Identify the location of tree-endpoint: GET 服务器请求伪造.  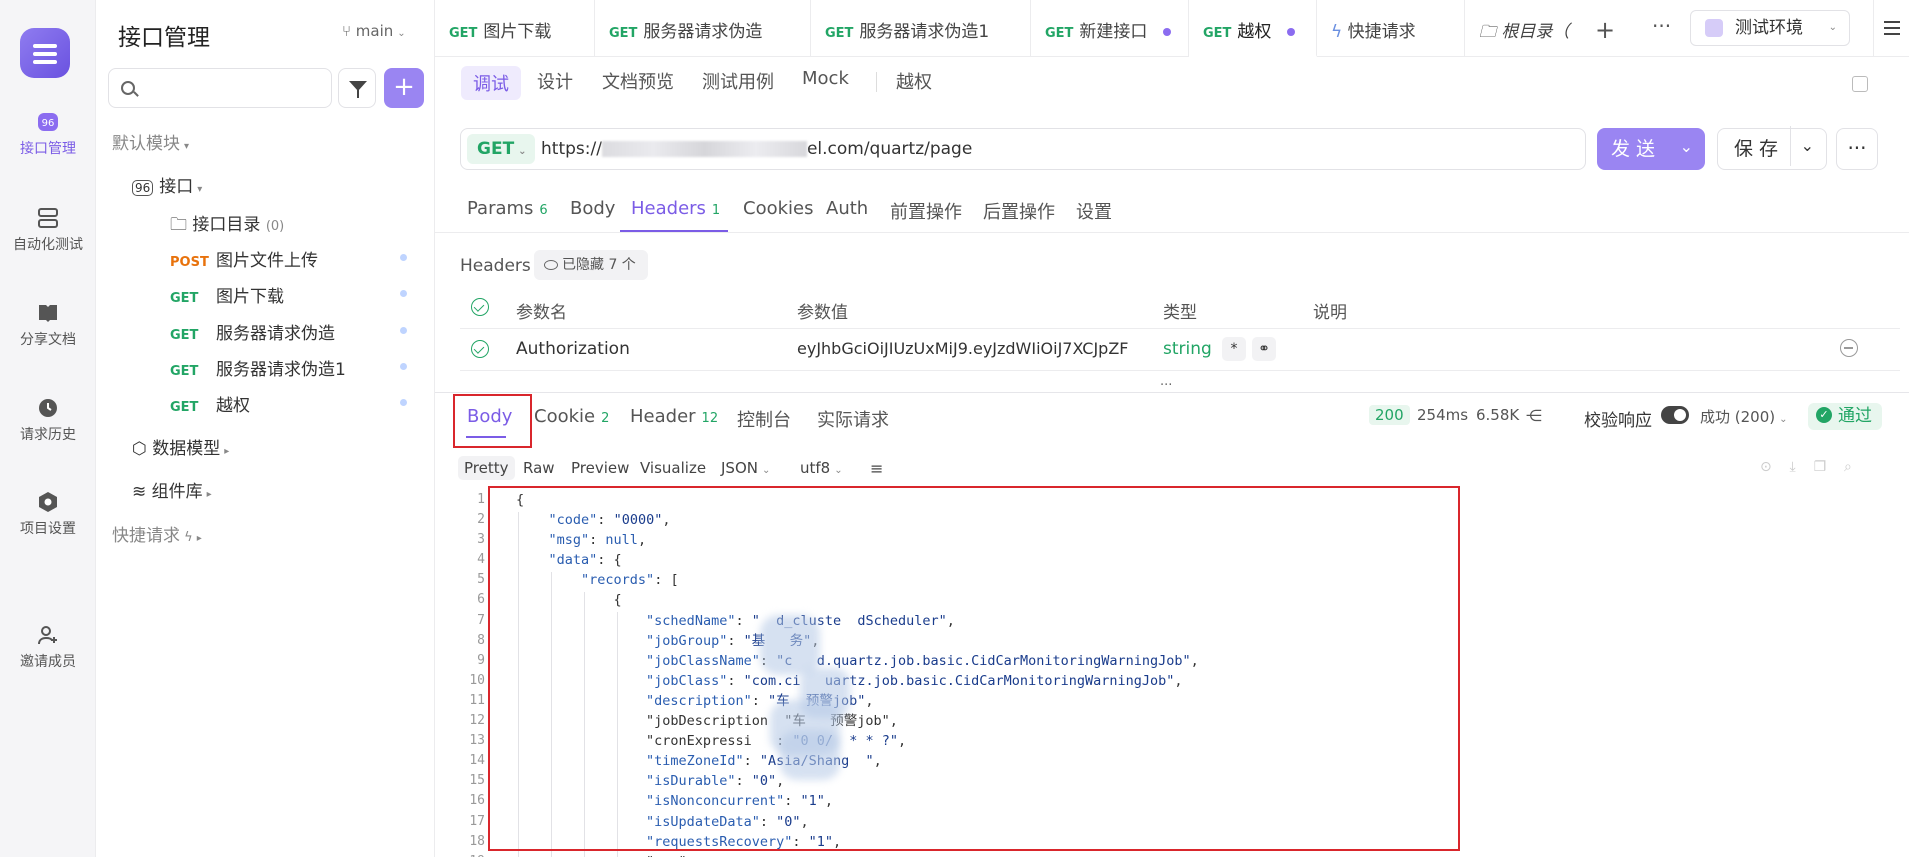
(252, 331).